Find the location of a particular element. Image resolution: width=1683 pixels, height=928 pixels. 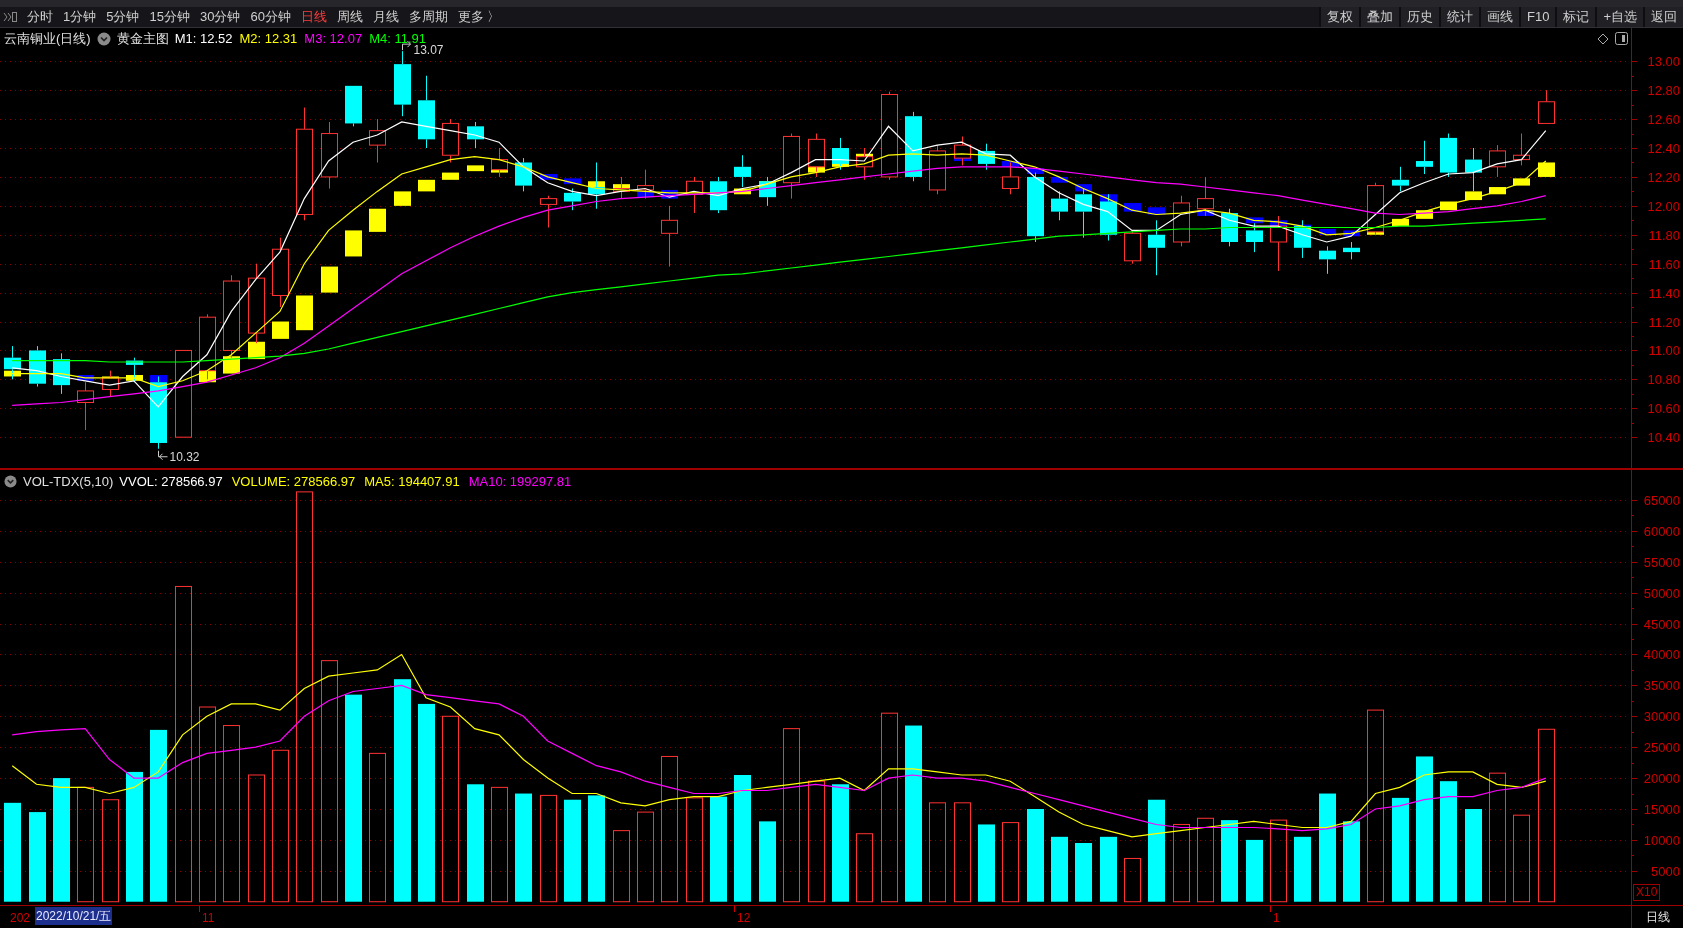

indicator-value: VVOL: 278566.97 is located at coordinates (171, 482).